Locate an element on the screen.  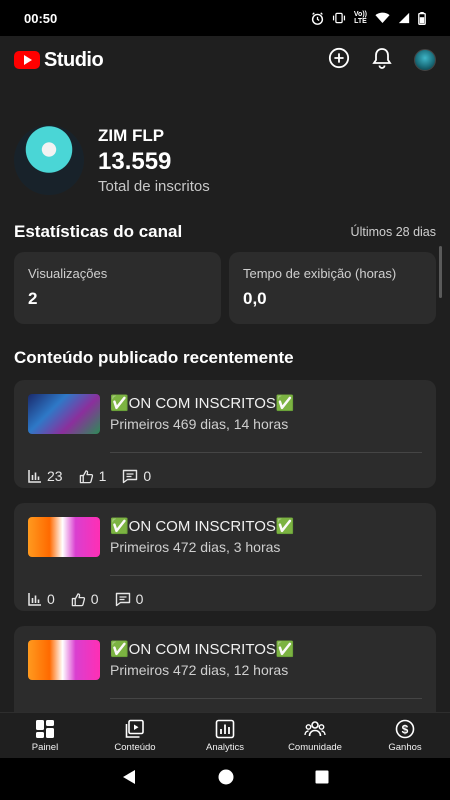
volte-label: Vo)) is located at coordinates (360, 14).